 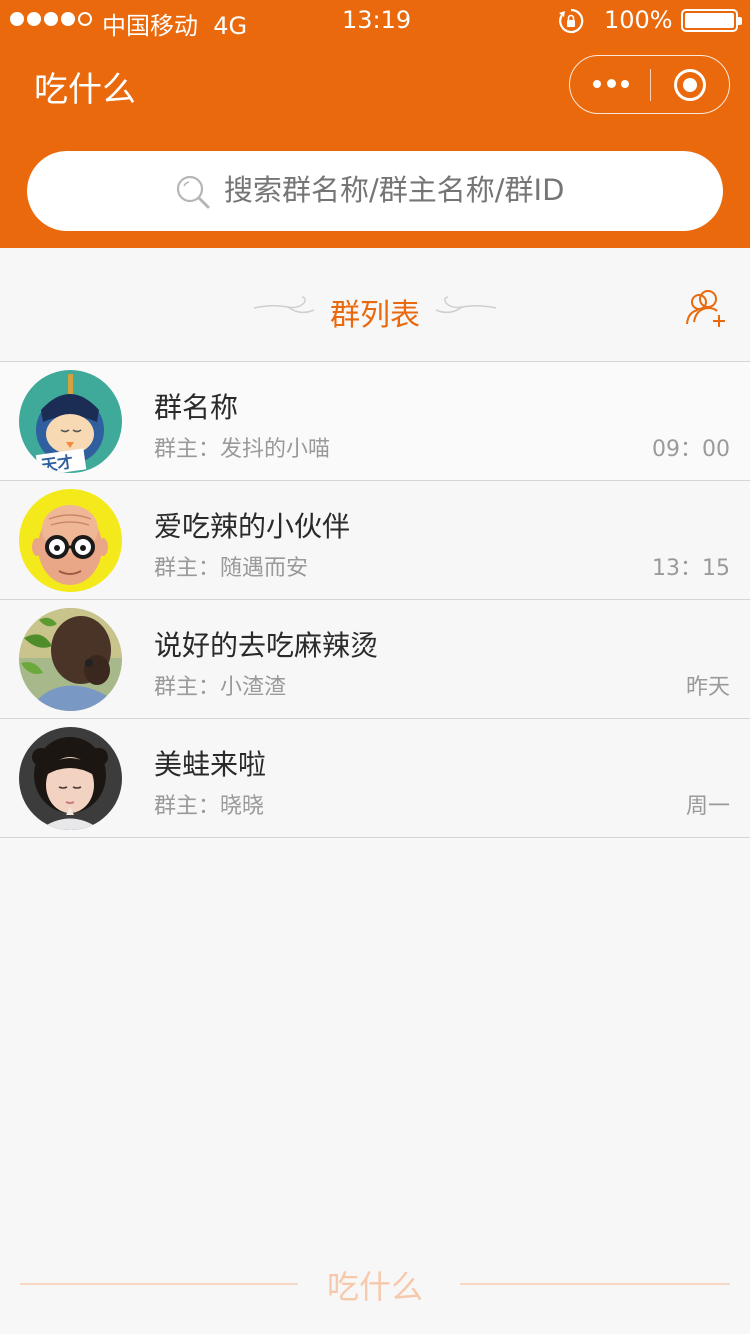 What do you see at coordinates (220, 687) in the screenshot?
I see `group-owner: 群主：小渣渣` at bounding box center [220, 687].